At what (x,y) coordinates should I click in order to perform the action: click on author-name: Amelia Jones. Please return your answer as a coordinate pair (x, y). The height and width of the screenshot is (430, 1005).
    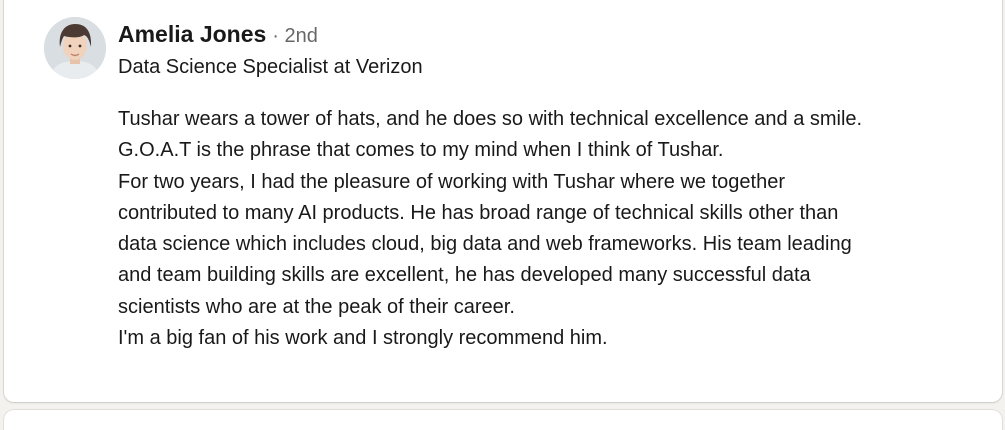
    Looking at the image, I should click on (192, 34).